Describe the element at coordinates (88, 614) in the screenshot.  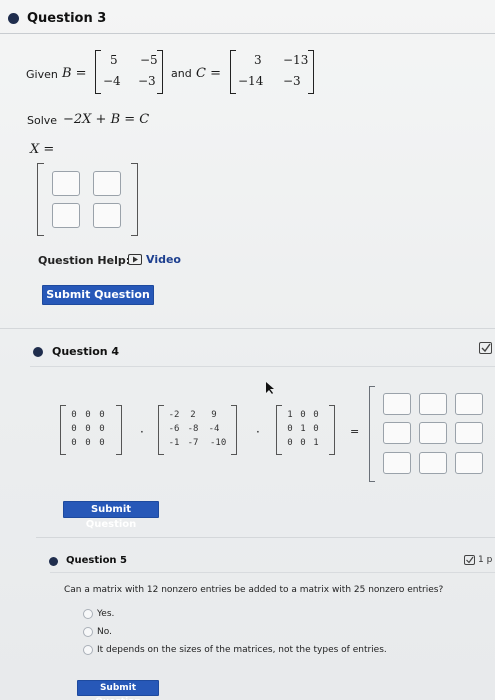
I see `radio-yes` at that location.